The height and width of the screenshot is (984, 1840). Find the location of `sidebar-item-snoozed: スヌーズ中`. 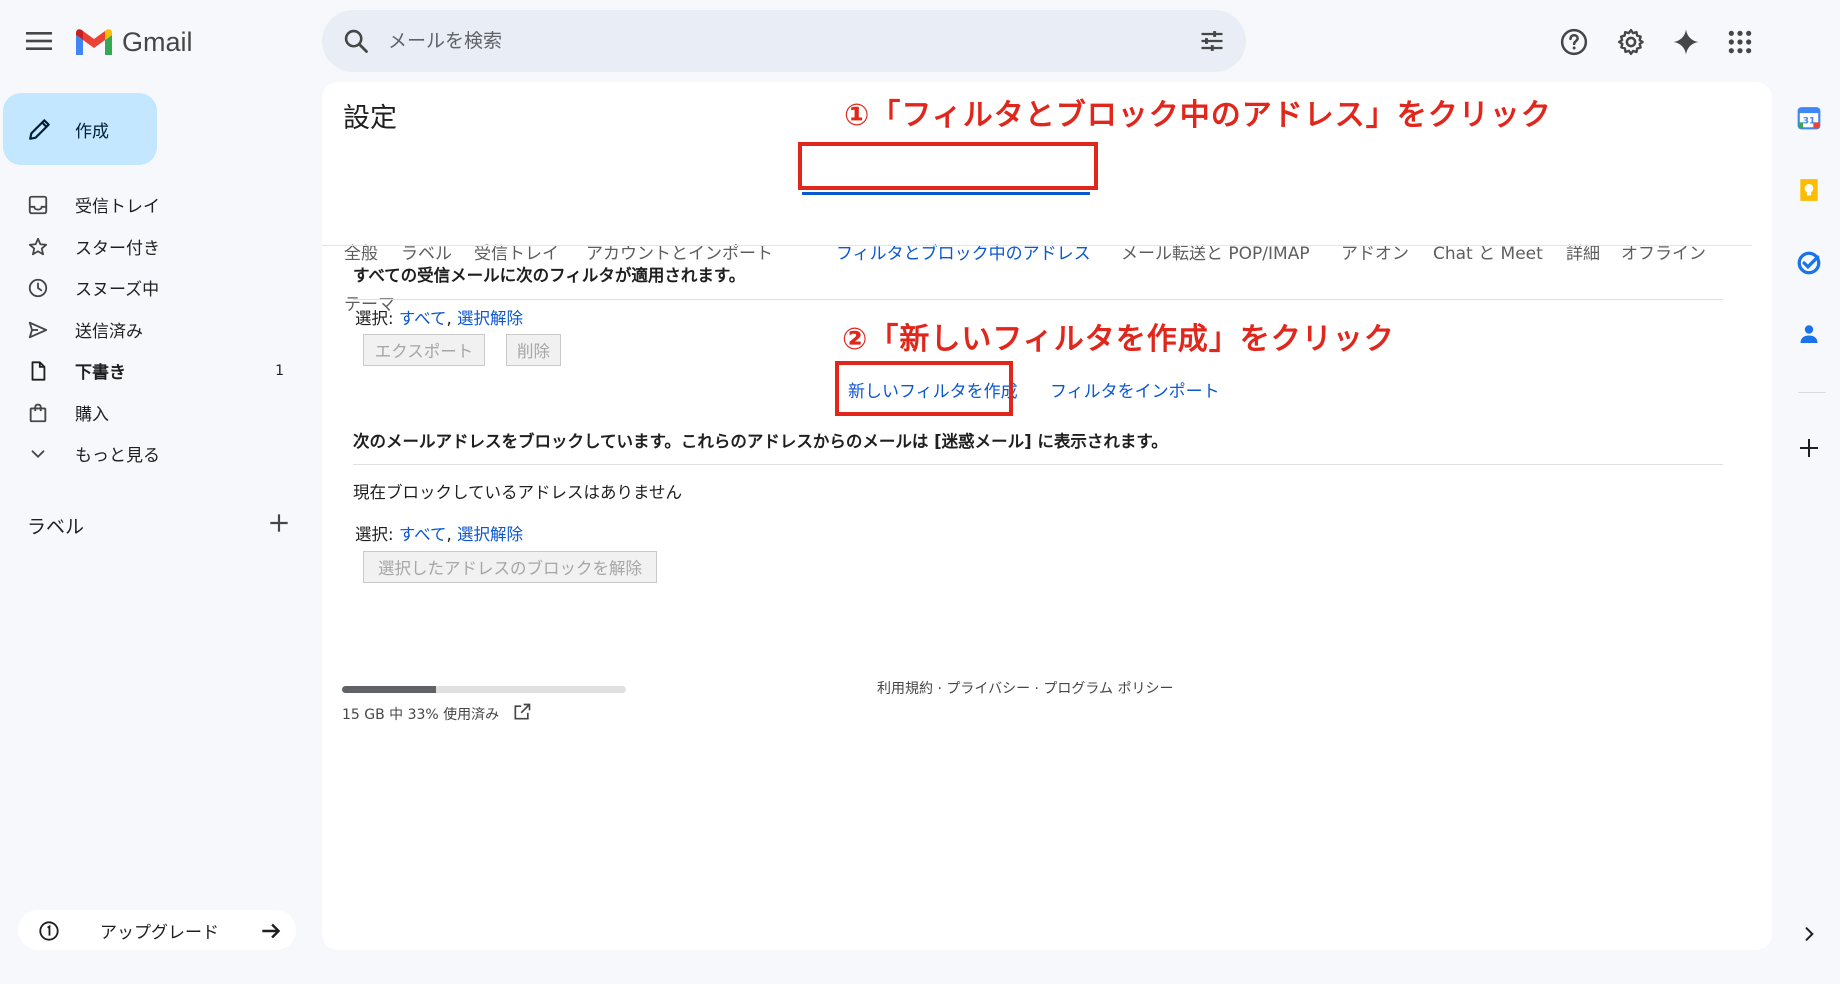

sidebar-item-snoozed: スヌーズ中 is located at coordinates (150, 288).